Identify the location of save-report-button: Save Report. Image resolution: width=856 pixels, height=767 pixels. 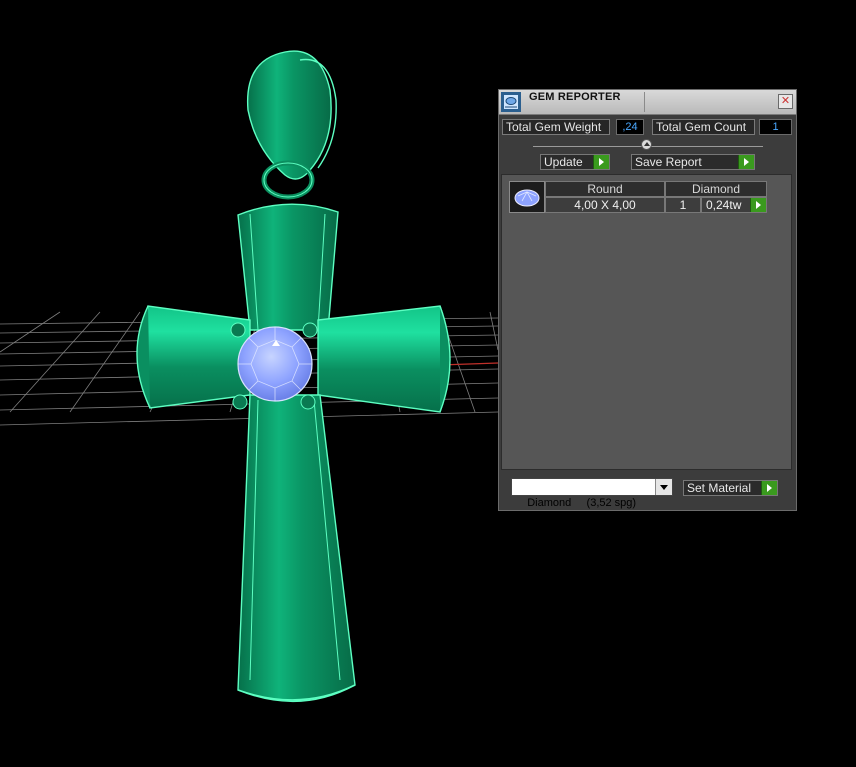
(693, 162).